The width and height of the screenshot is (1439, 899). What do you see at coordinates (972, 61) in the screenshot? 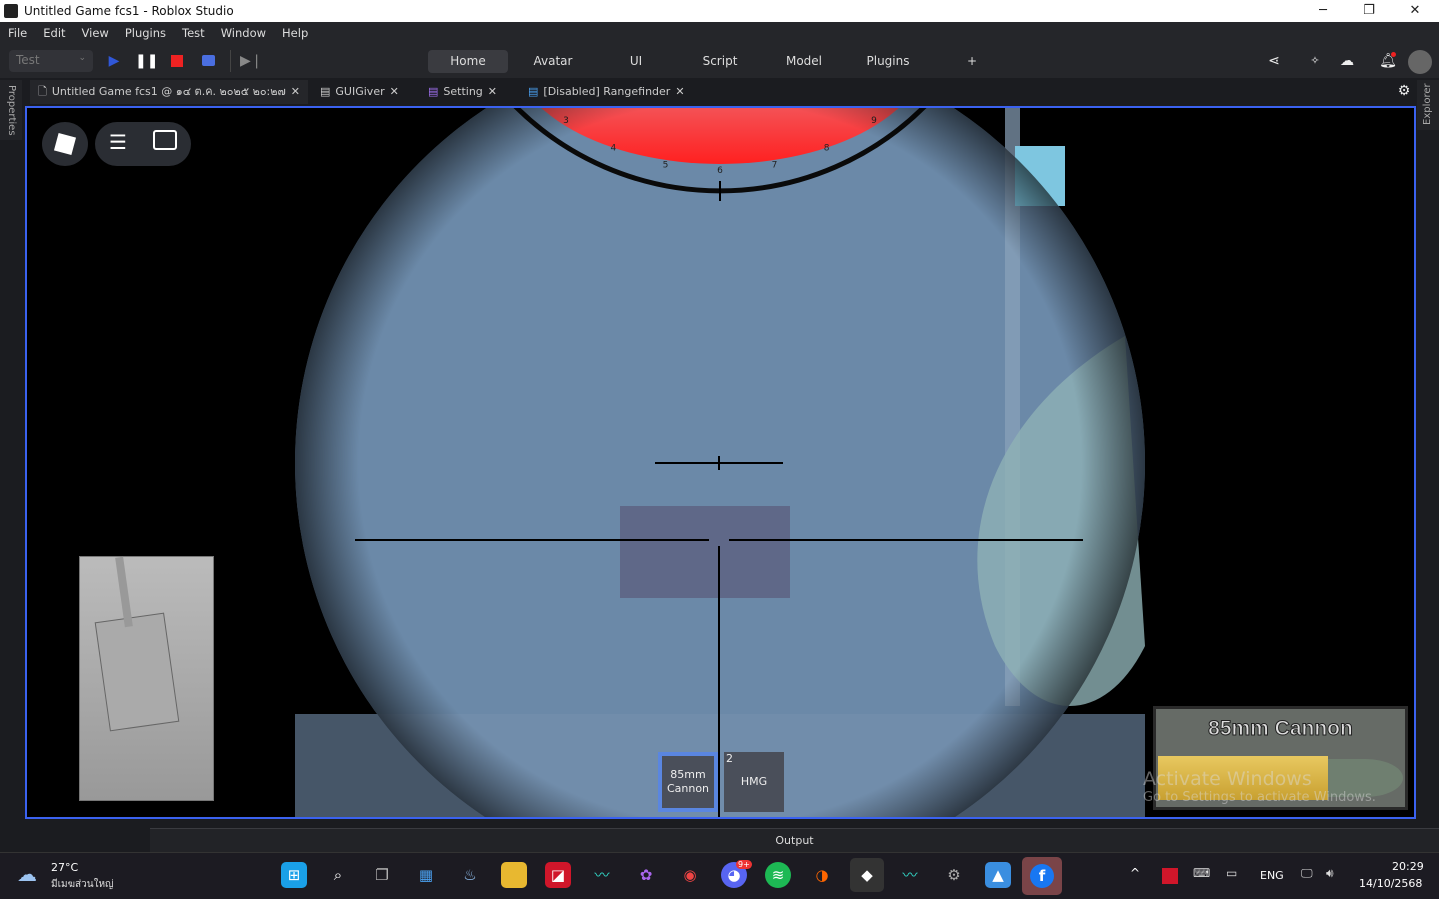
I see `add-tab-button: +` at bounding box center [972, 61].